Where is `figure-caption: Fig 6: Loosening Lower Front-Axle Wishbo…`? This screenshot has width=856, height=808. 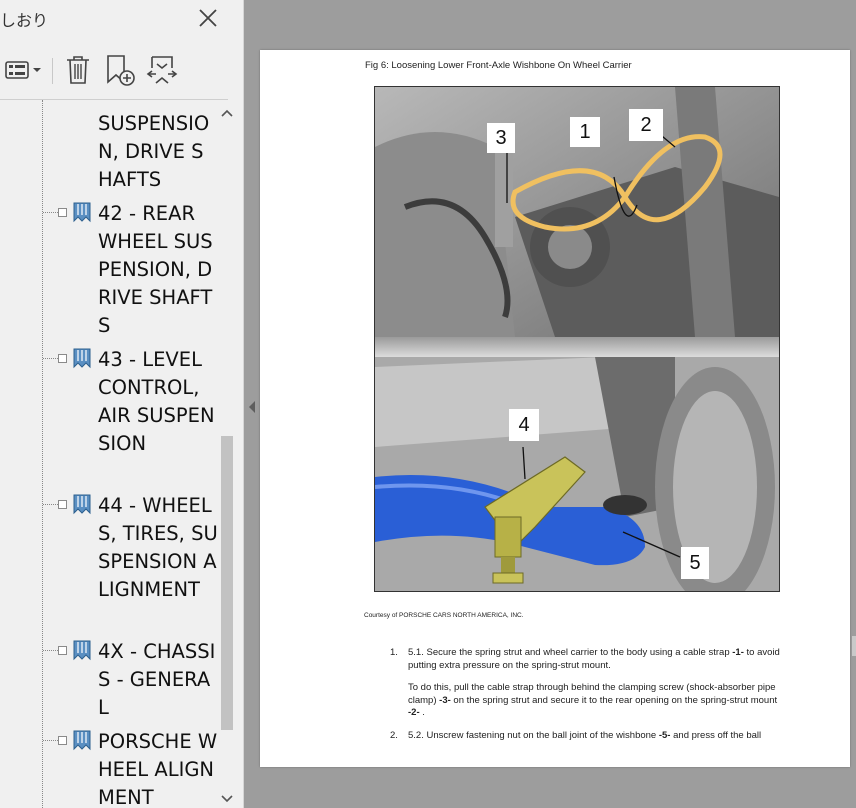
figure-caption: Fig 6: Loosening Lower Front-Axle Wishbo… is located at coordinates (498, 65).